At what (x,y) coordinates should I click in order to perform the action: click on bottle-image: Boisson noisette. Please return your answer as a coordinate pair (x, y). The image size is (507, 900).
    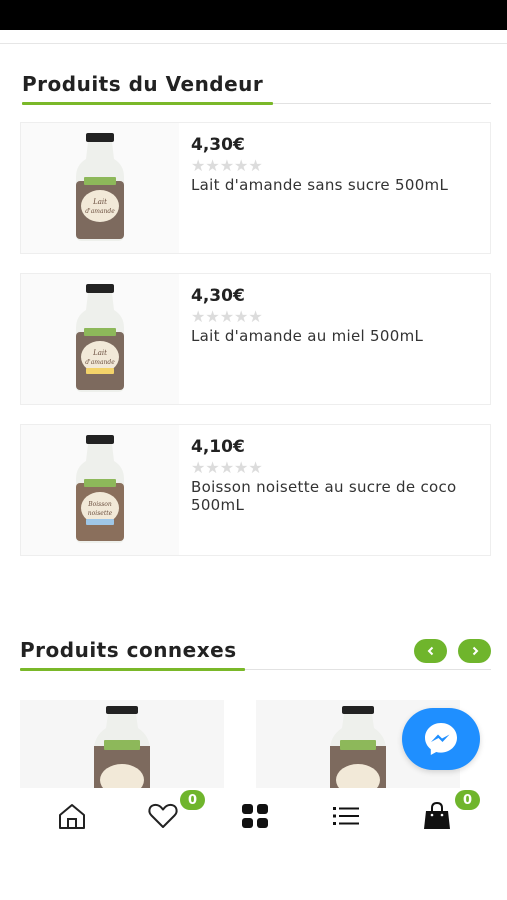
    Looking at the image, I should click on (100, 489).